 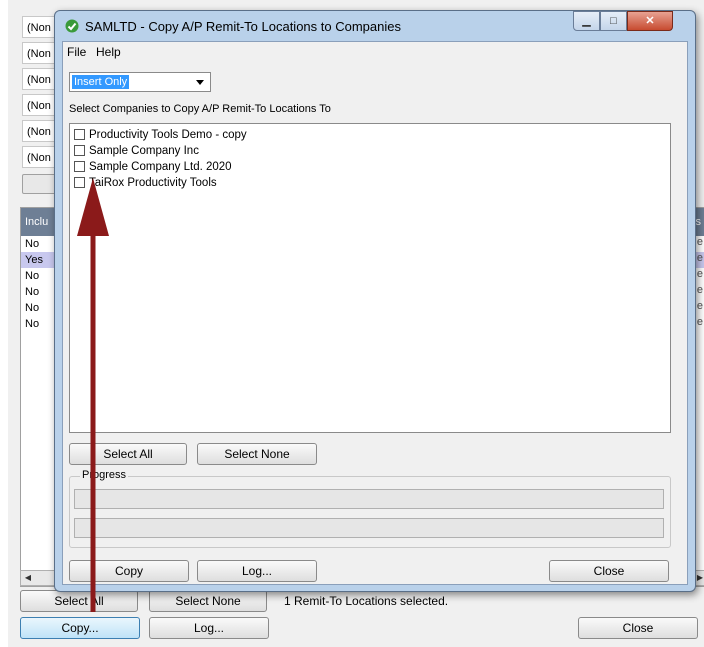 What do you see at coordinates (93, 395) in the screenshot?
I see `annotation-arrow` at bounding box center [93, 395].